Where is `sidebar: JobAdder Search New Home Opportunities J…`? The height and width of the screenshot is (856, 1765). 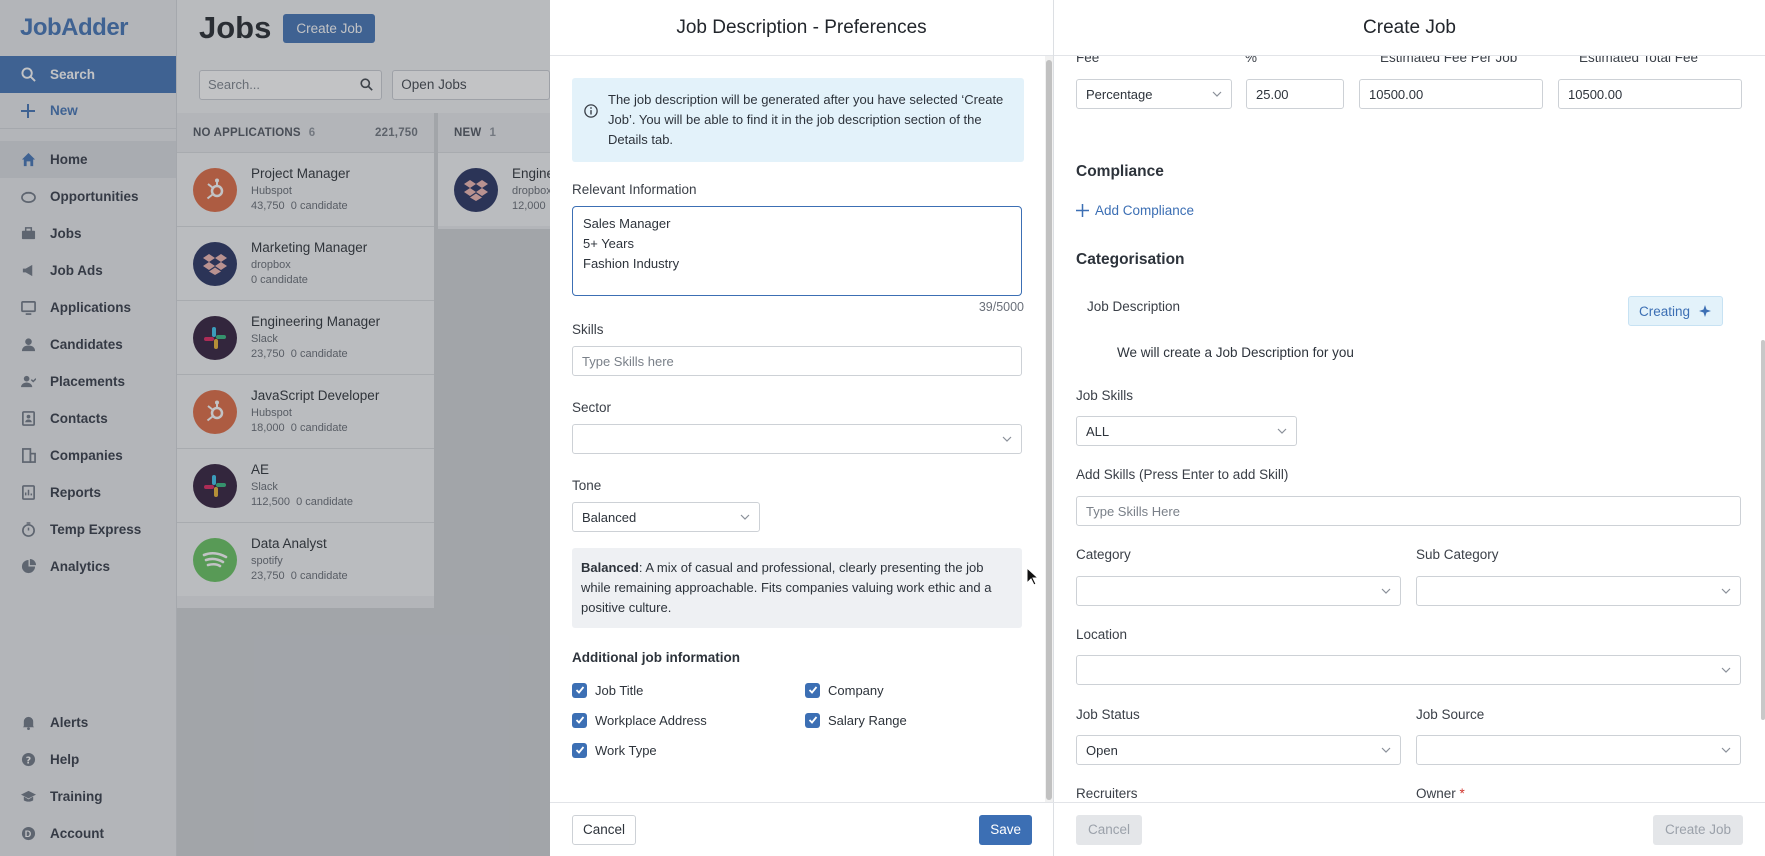
sidebar: JobAdder Search New Home Opportunities J… is located at coordinates (88, 428).